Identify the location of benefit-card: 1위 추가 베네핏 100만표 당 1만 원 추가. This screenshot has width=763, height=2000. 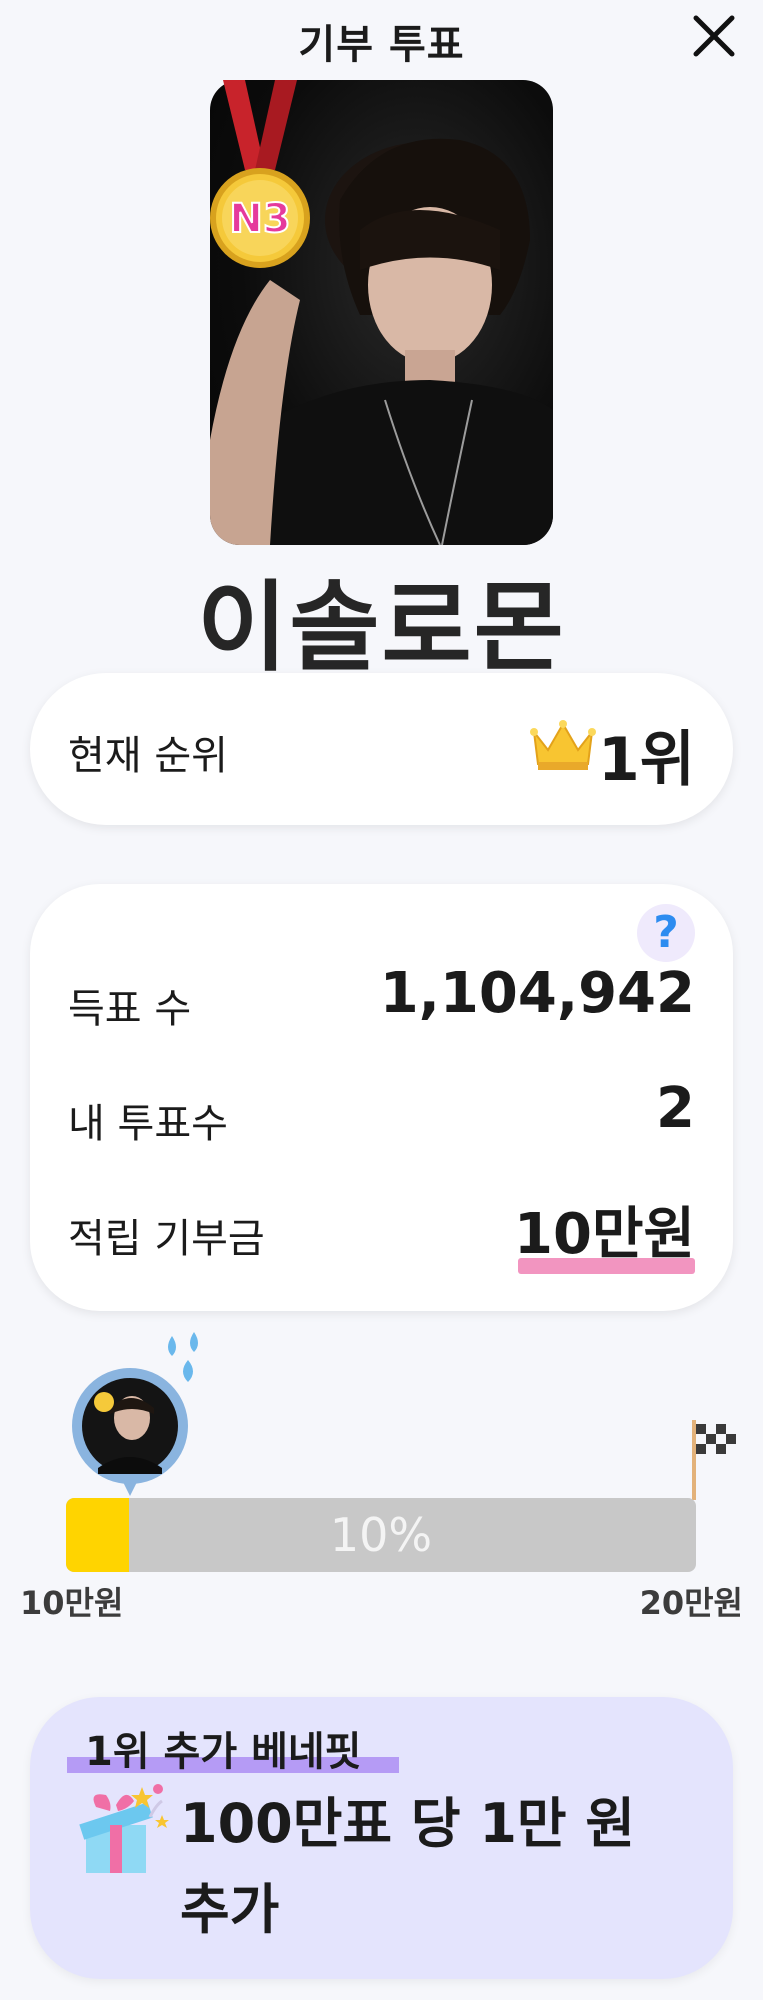
(381, 1838).